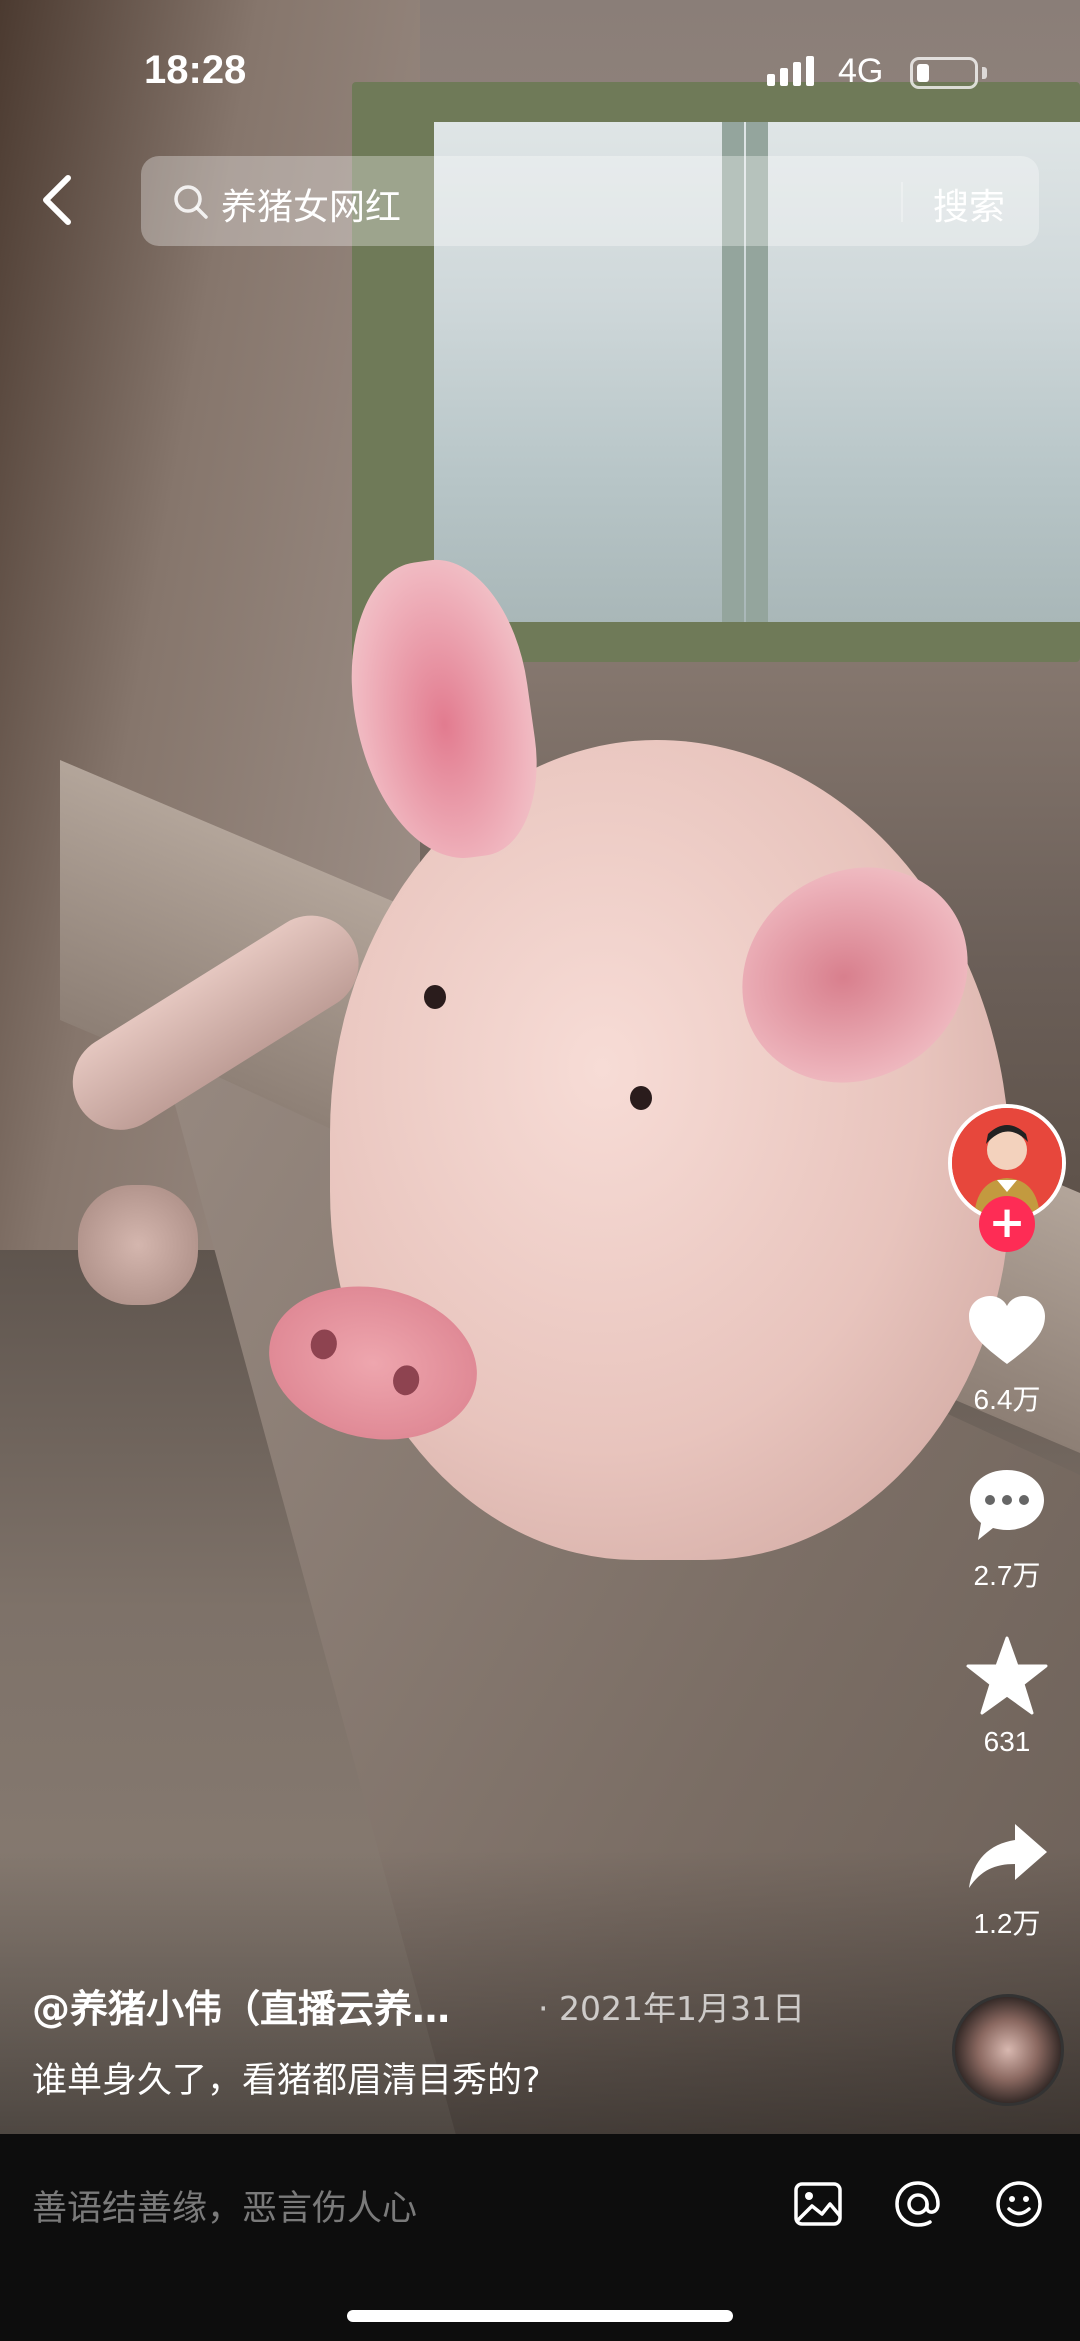  I want to click on share-button: 1.2万, so click(1007, 1881).